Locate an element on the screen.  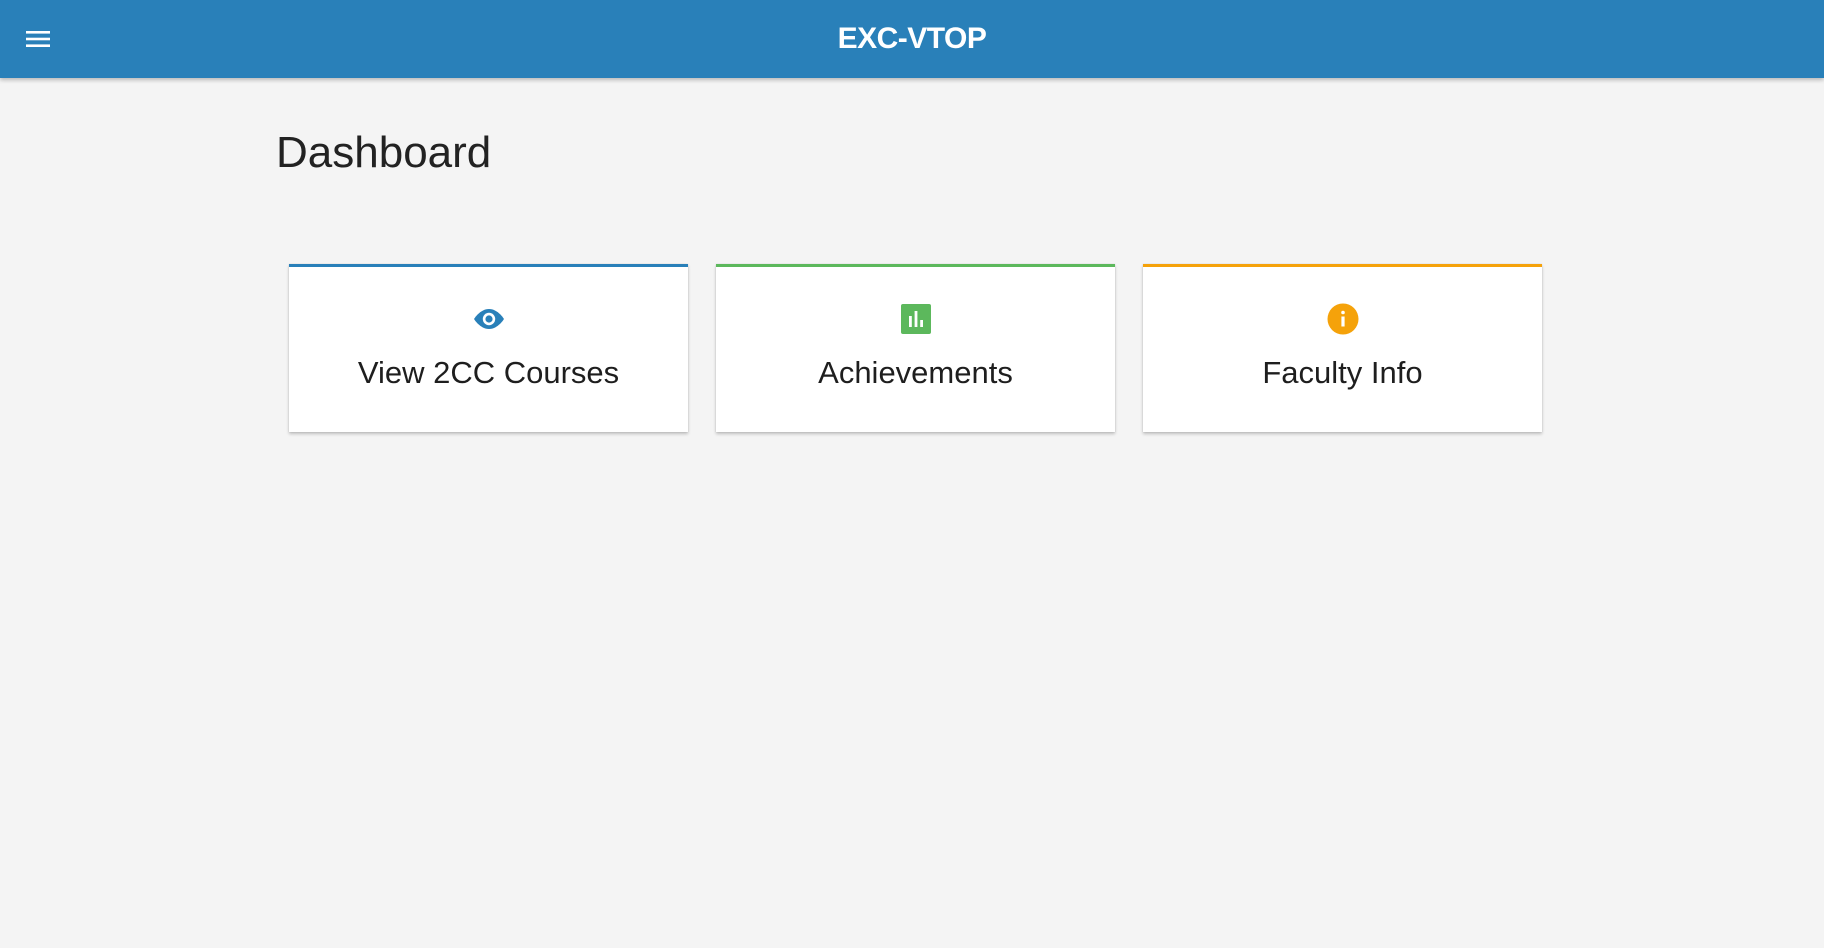
card-label: View 2CC Courses is located at coordinates (488, 372).